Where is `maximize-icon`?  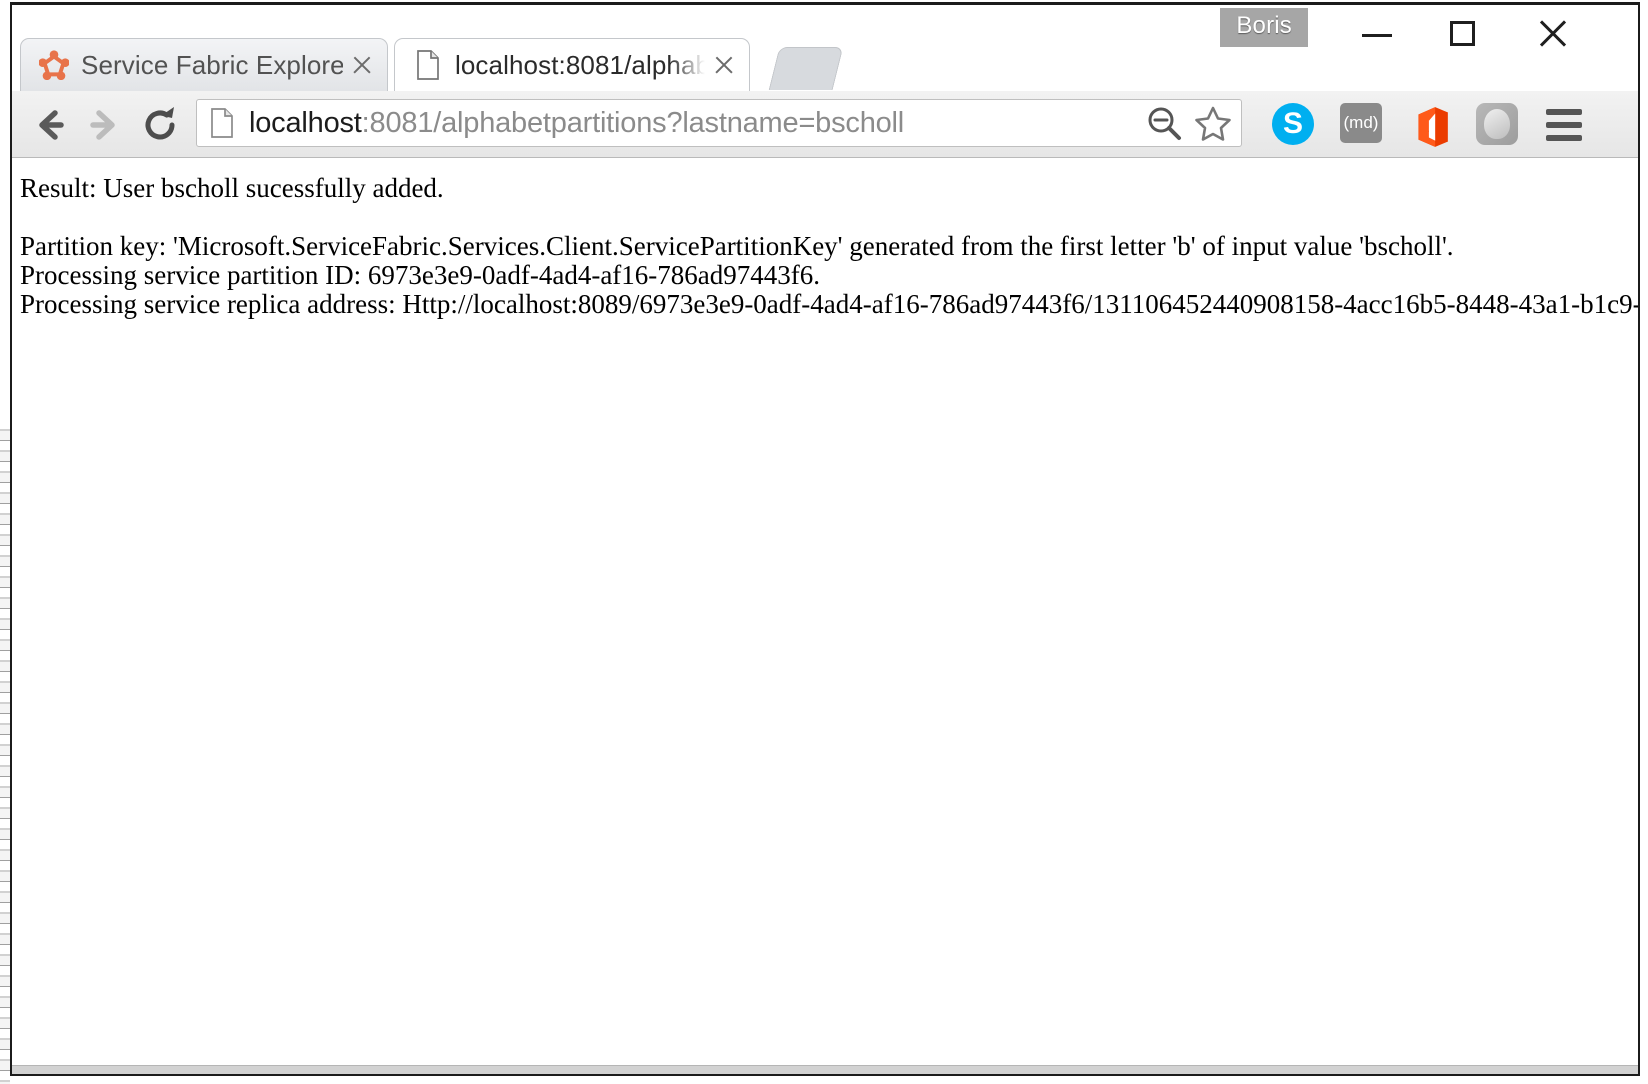
maximize-icon is located at coordinates (1462, 33).